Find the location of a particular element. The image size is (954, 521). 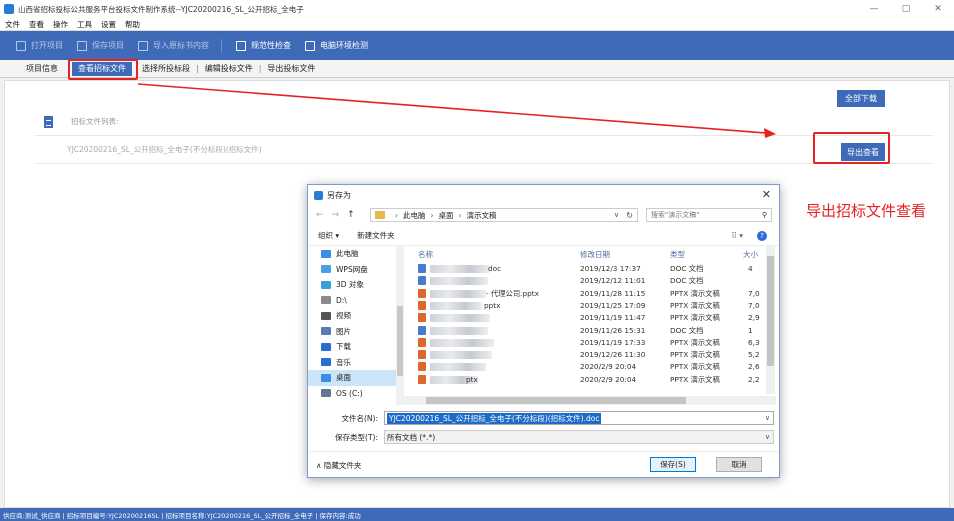

file-row: 2019/12/26 11:30 PPTX 演示文稿 5,2 is located at coordinates (588, 355).